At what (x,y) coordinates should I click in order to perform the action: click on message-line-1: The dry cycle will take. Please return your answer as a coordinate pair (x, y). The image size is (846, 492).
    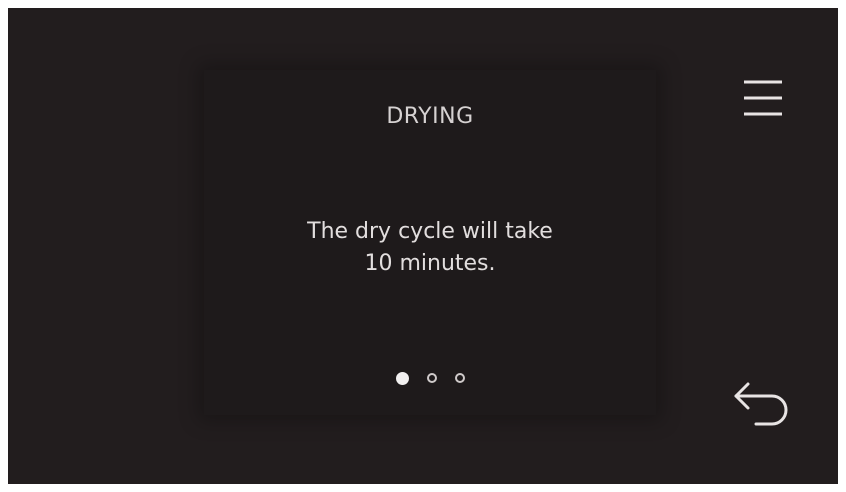
    Looking at the image, I should click on (430, 231).